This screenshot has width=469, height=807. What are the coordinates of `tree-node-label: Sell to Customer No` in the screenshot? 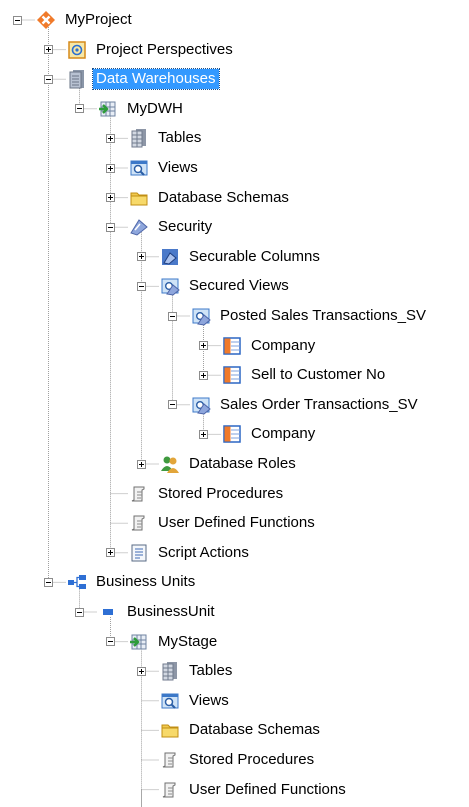 It's located at (318, 375).